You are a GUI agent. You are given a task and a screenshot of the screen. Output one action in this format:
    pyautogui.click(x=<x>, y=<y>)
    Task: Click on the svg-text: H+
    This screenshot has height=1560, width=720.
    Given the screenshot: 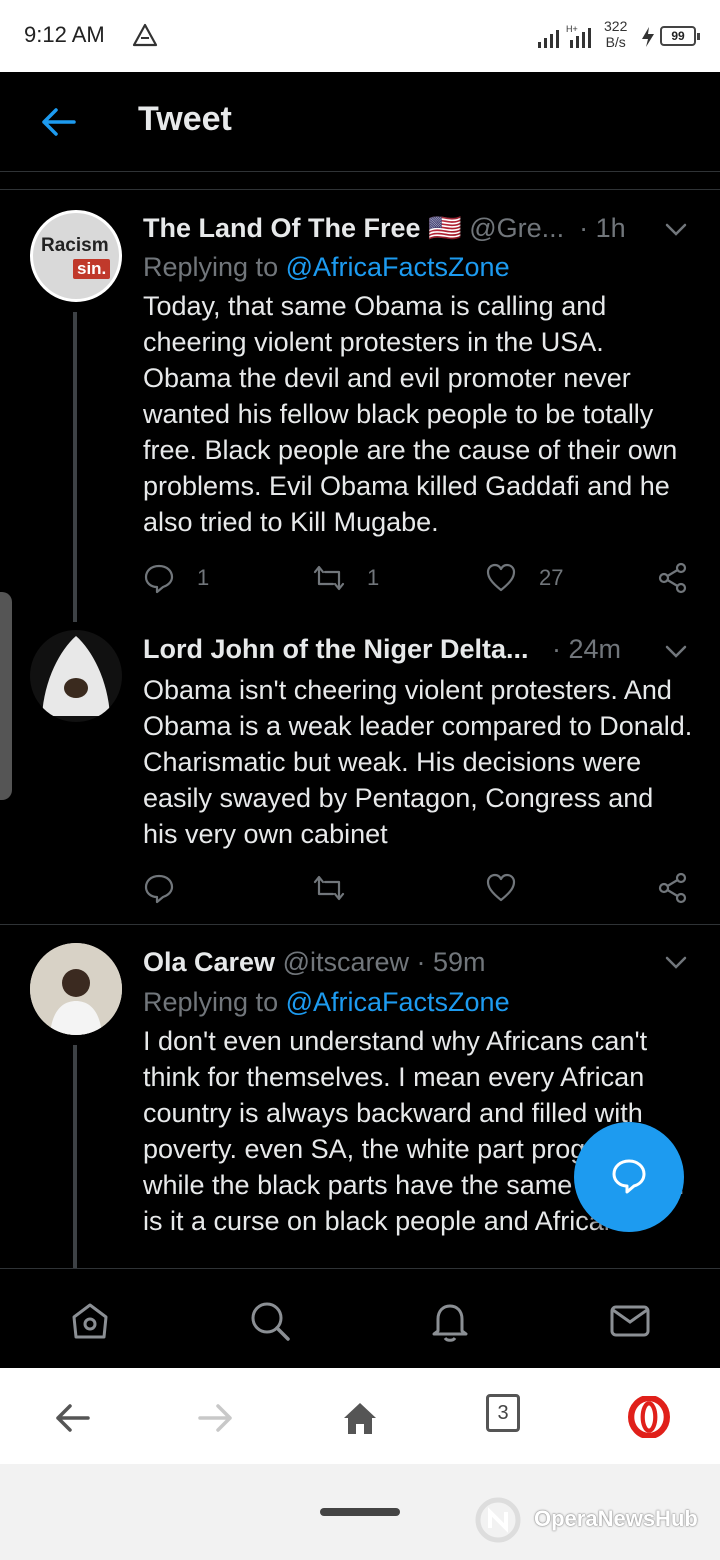 What is the action you would take?
    pyautogui.click(x=572, y=29)
    